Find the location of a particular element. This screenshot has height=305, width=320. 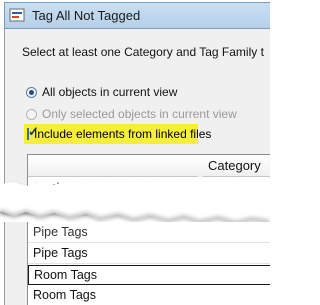

all-objects-radio-option: All objects in current view is located at coordinates (101, 92).